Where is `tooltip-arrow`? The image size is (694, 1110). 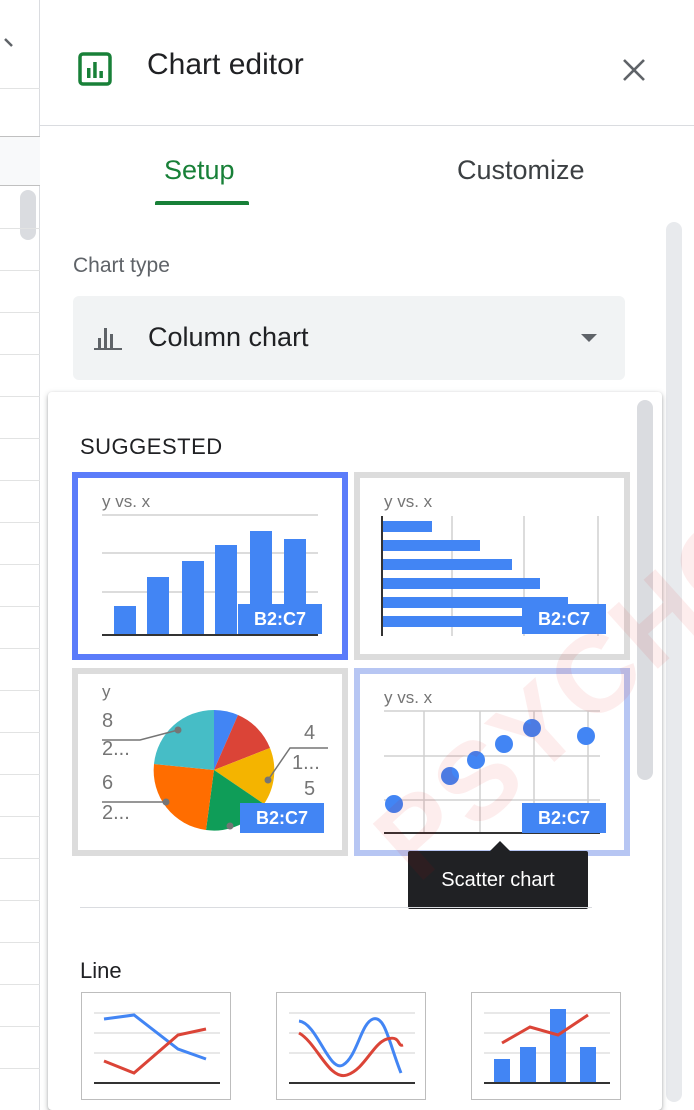 tooltip-arrow is located at coordinates (500, 846).